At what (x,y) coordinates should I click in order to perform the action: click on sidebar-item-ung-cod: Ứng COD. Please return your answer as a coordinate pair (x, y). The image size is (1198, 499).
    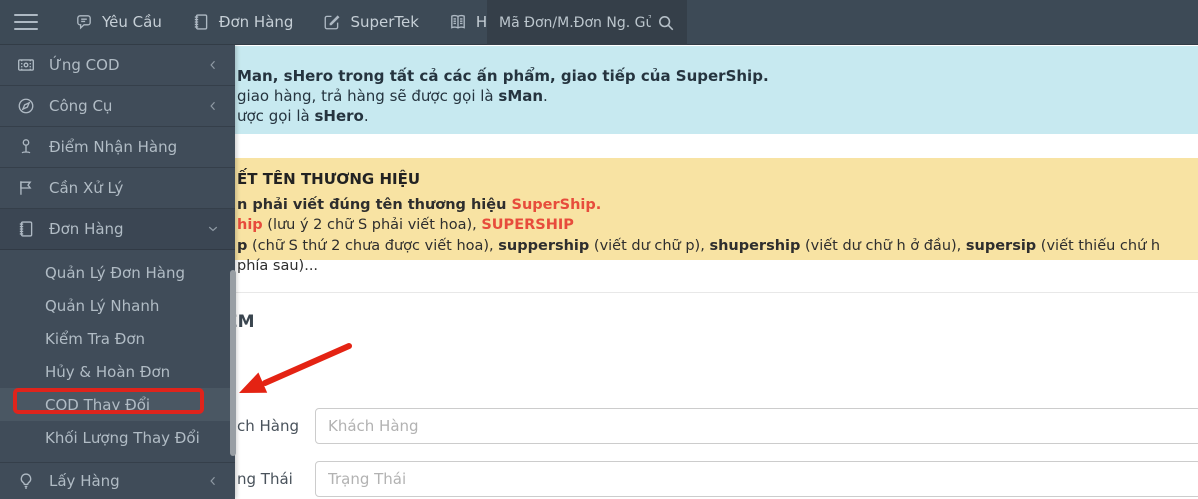
    Looking at the image, I should click on (117, 65).